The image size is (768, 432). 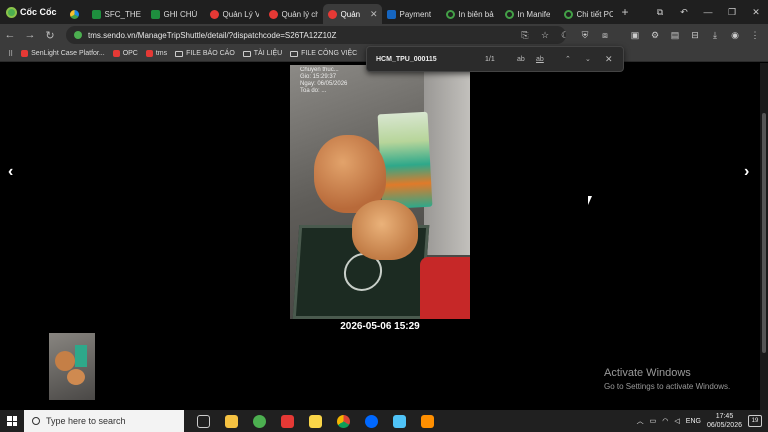 What do you see at coordinates (374, 14) in the screenshot?
I see `close-tab-icon: ✕` at bounding box center [374, 14].